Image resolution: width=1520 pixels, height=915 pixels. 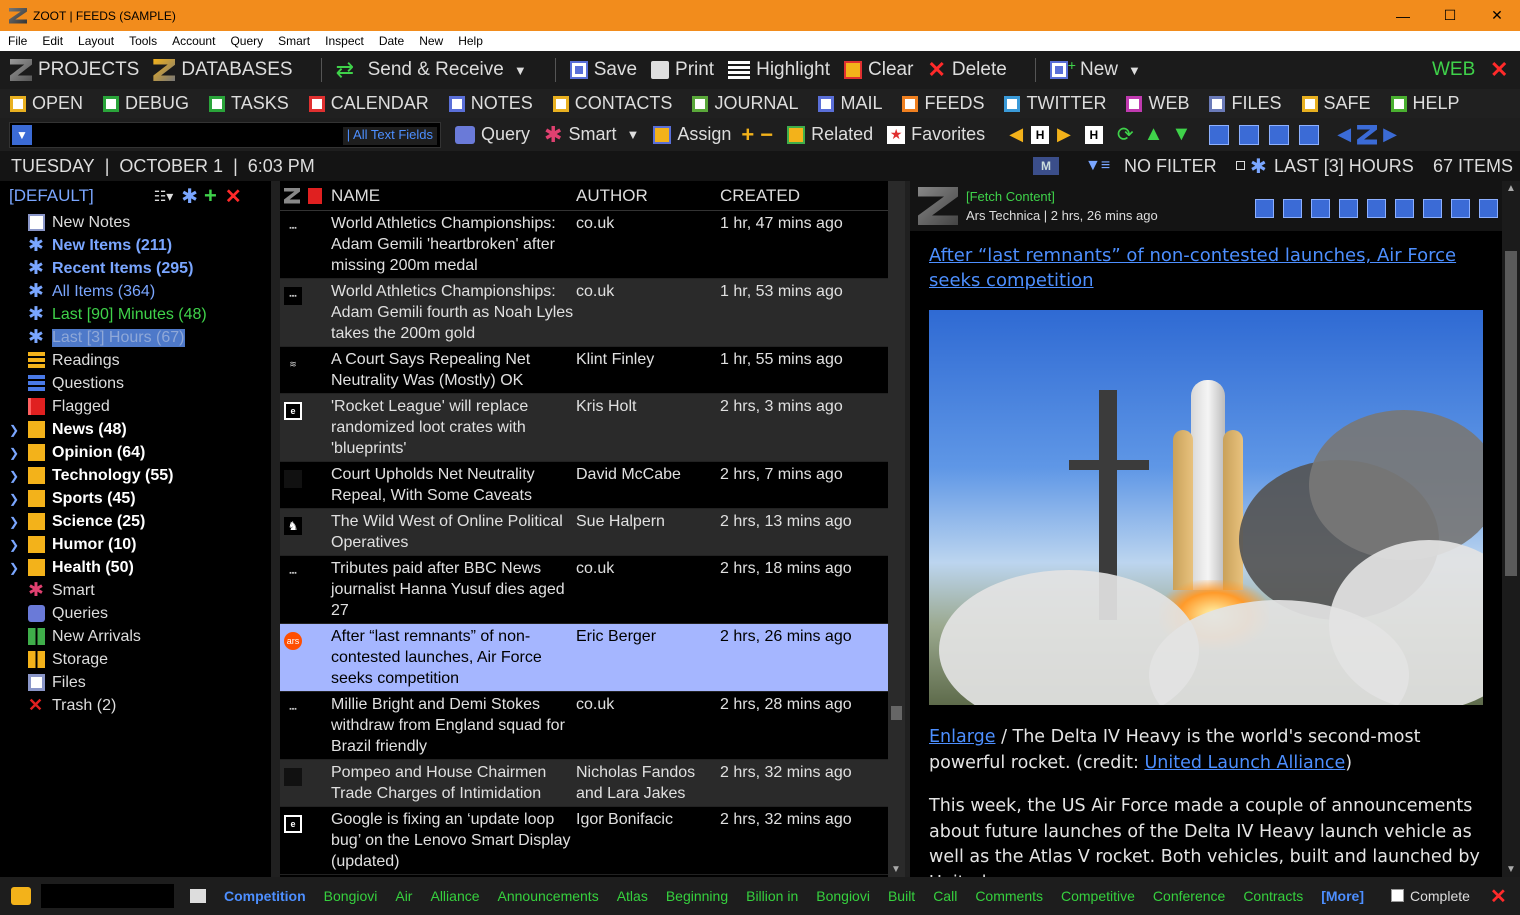 I want to click on menu-item-date: Date, so click(x=391, y=41).